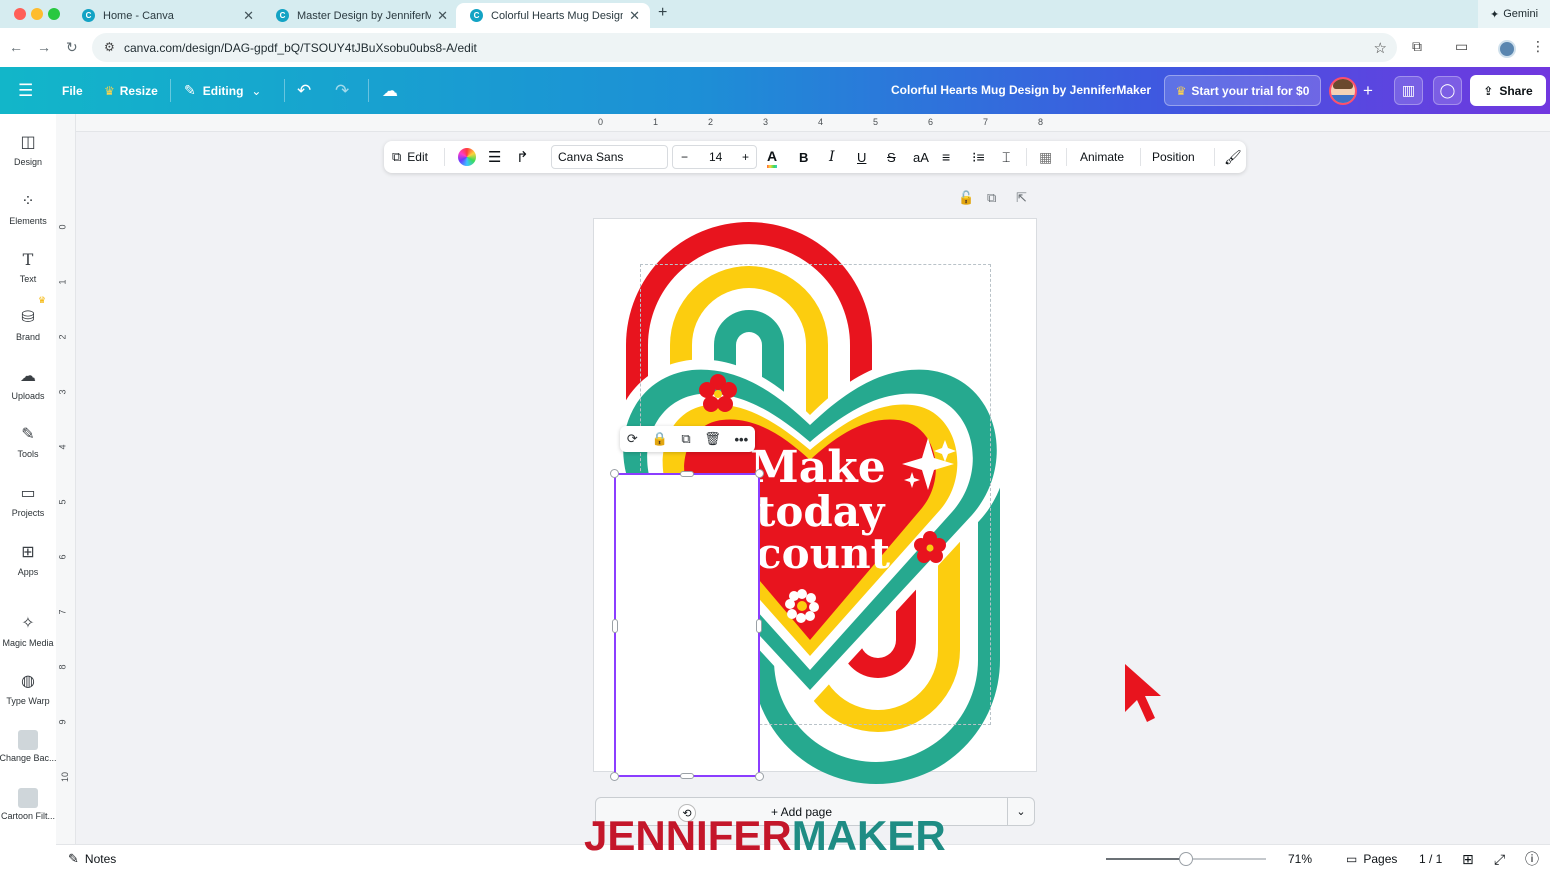  I want to click on sidebar-item-design: ◫ Design, so click(28, 149).